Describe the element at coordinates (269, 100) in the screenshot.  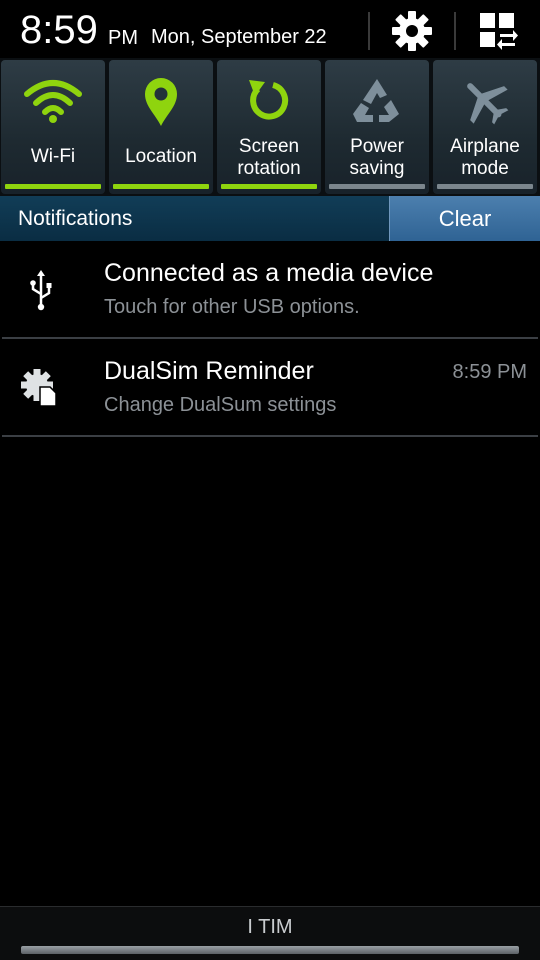
I see `rotation-icon` at that location.